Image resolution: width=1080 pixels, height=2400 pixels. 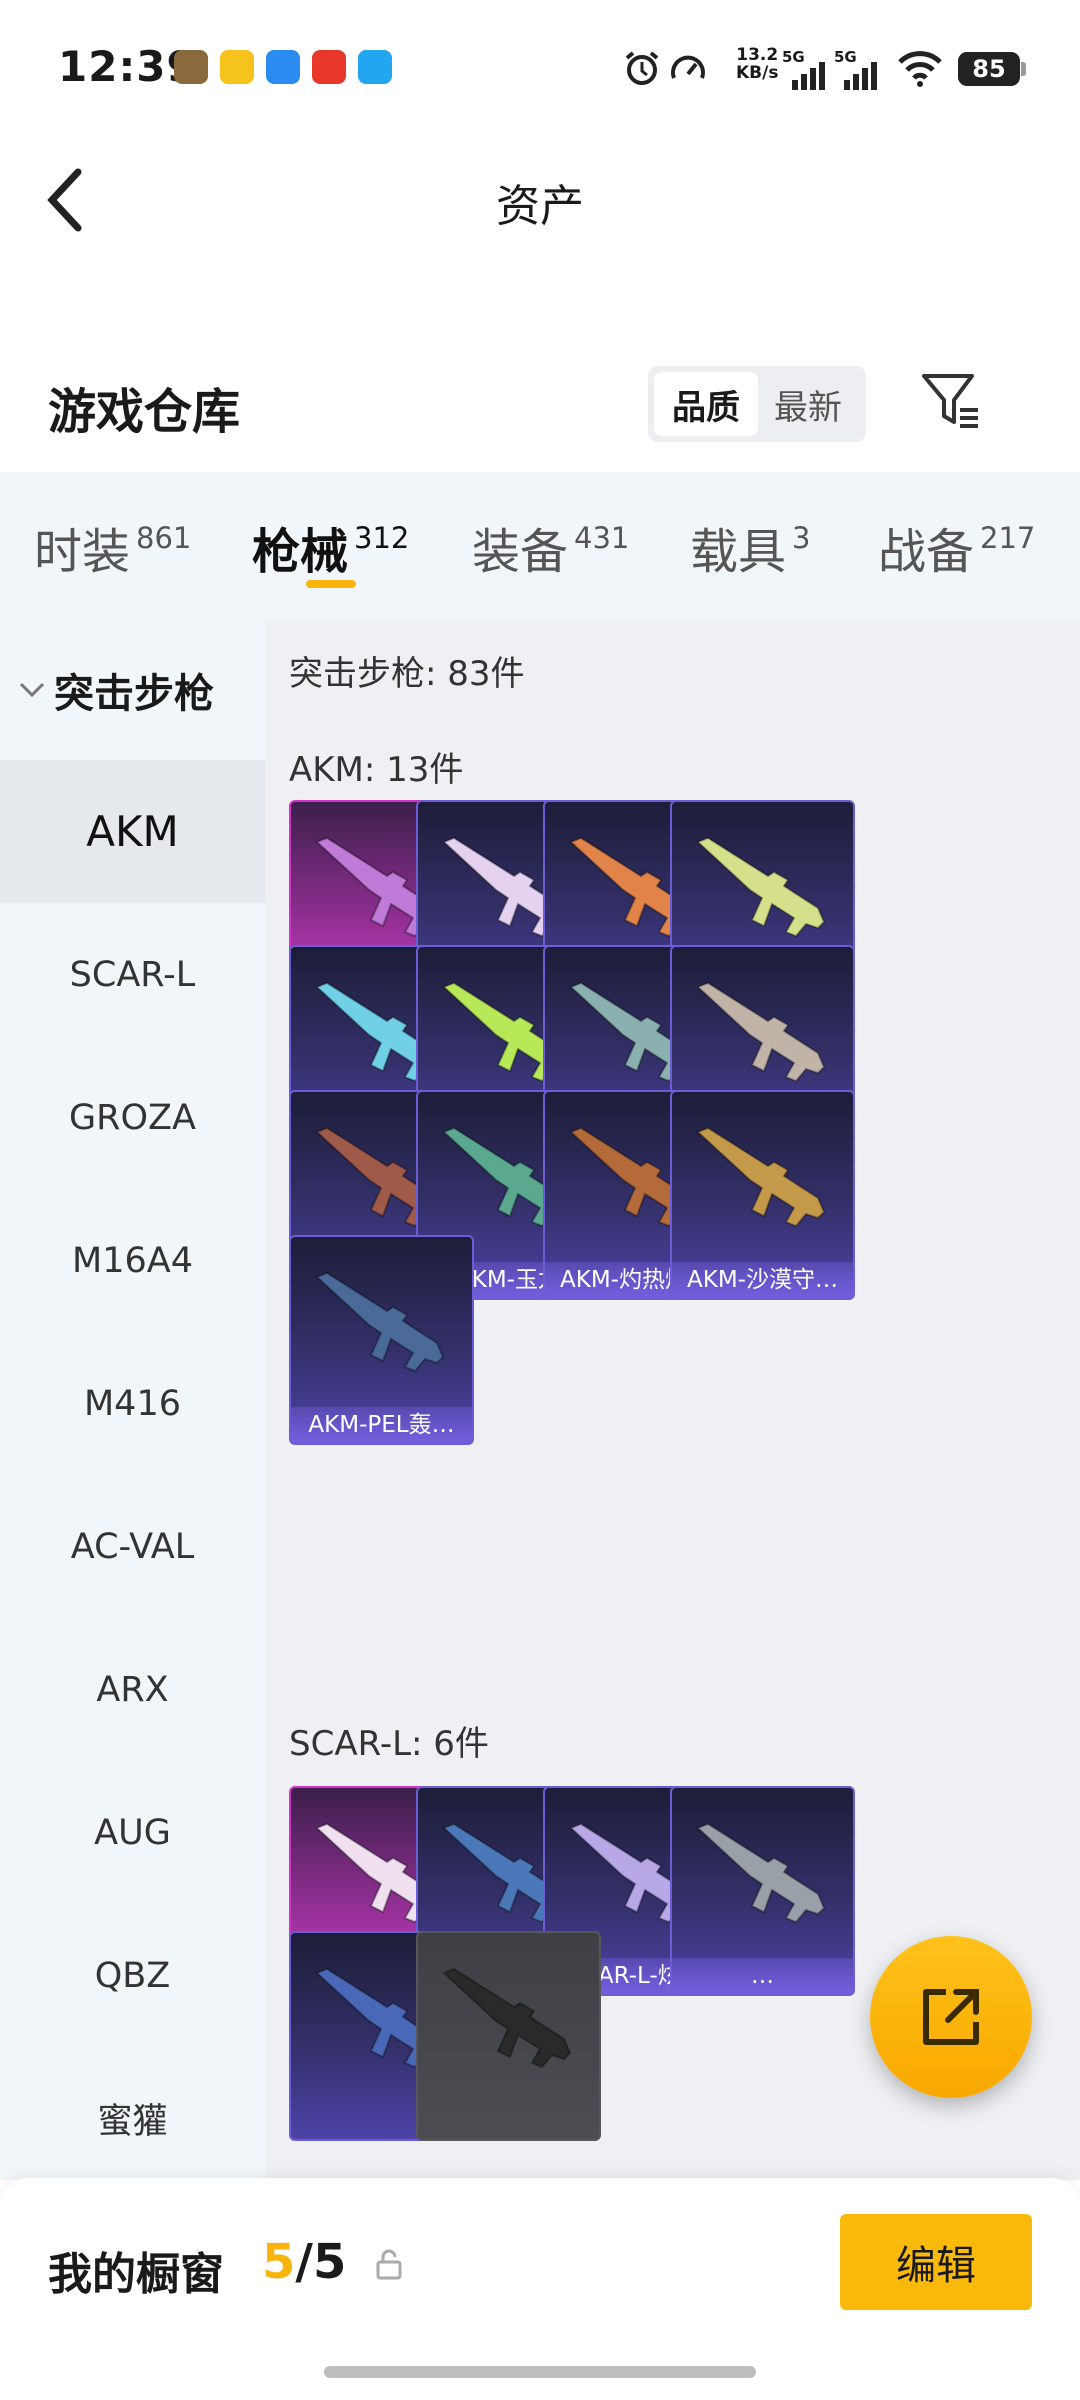 I want to click on status-bar: 12:39 13.2 KB/s 5G 5G 85, so click(x=540, y=65).